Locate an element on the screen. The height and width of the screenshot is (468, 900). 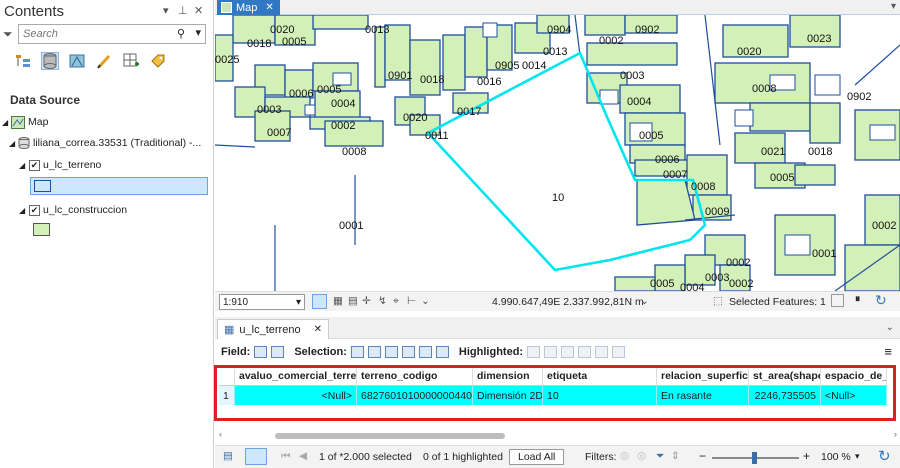
delete-selection-icon is located at coordinates (425, 352).